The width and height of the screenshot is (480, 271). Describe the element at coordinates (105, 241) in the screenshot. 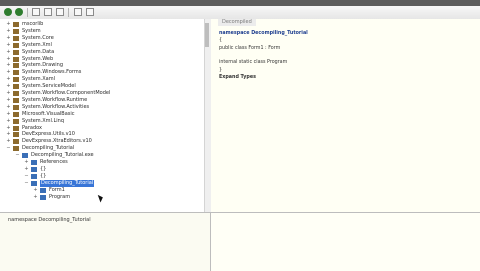

I see `namespace-info-pane: namespace Decompiling_Tutorial` at that location.